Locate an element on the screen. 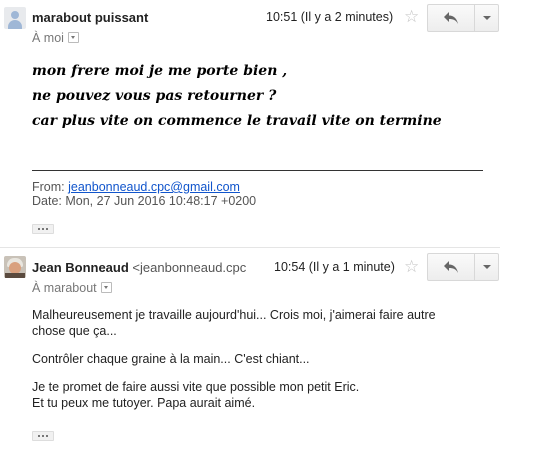 This screenshot has width=540, height=455. sender-name: Jean Bonneaud <jeanbonneaud.cpc is located at coordinates (139, 267).